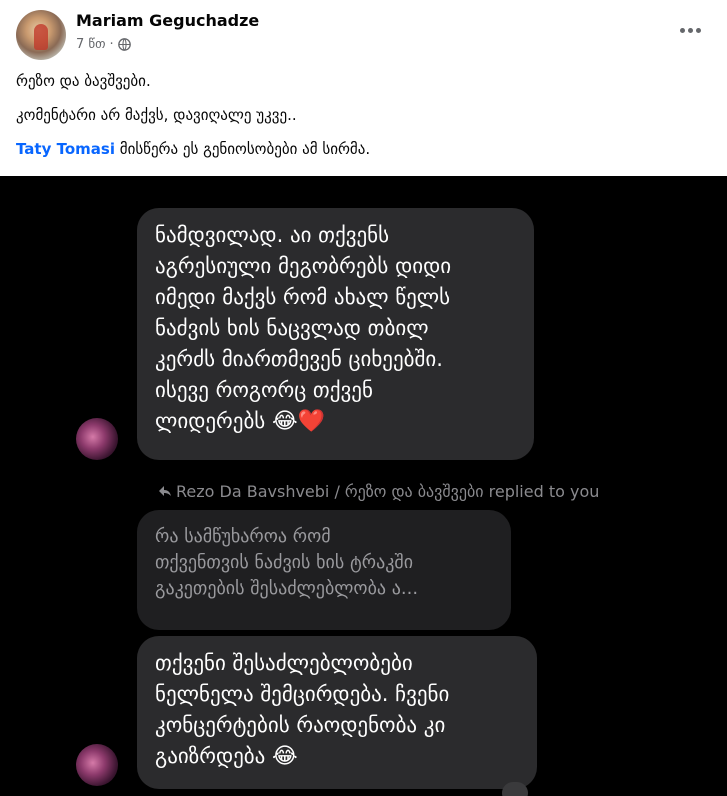  Describe the element at coordinates (303, 266) in the screenshot. I see `message-line: აგრესიული მეგობრებს დიდი` at that location.